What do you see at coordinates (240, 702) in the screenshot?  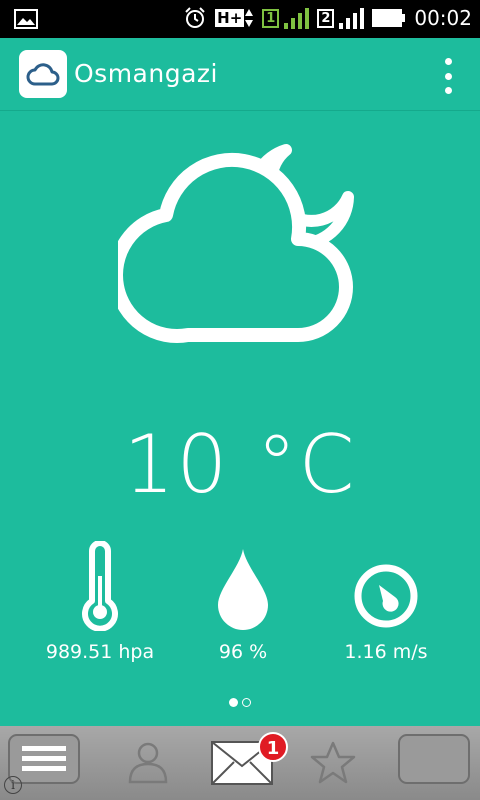 I see `page-indicator` at bounding box center [240, 702].